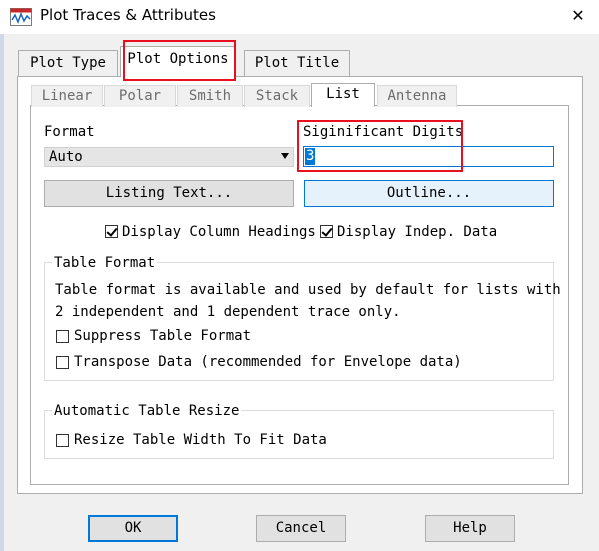  I want to click on help-button: Help, so click(470, 528).